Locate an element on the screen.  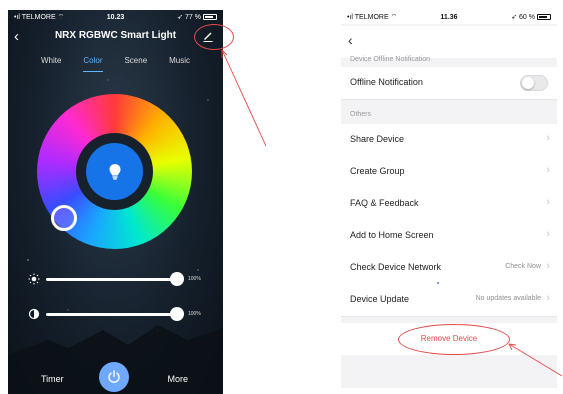
more-button: More is located at coordinates (177, 379).